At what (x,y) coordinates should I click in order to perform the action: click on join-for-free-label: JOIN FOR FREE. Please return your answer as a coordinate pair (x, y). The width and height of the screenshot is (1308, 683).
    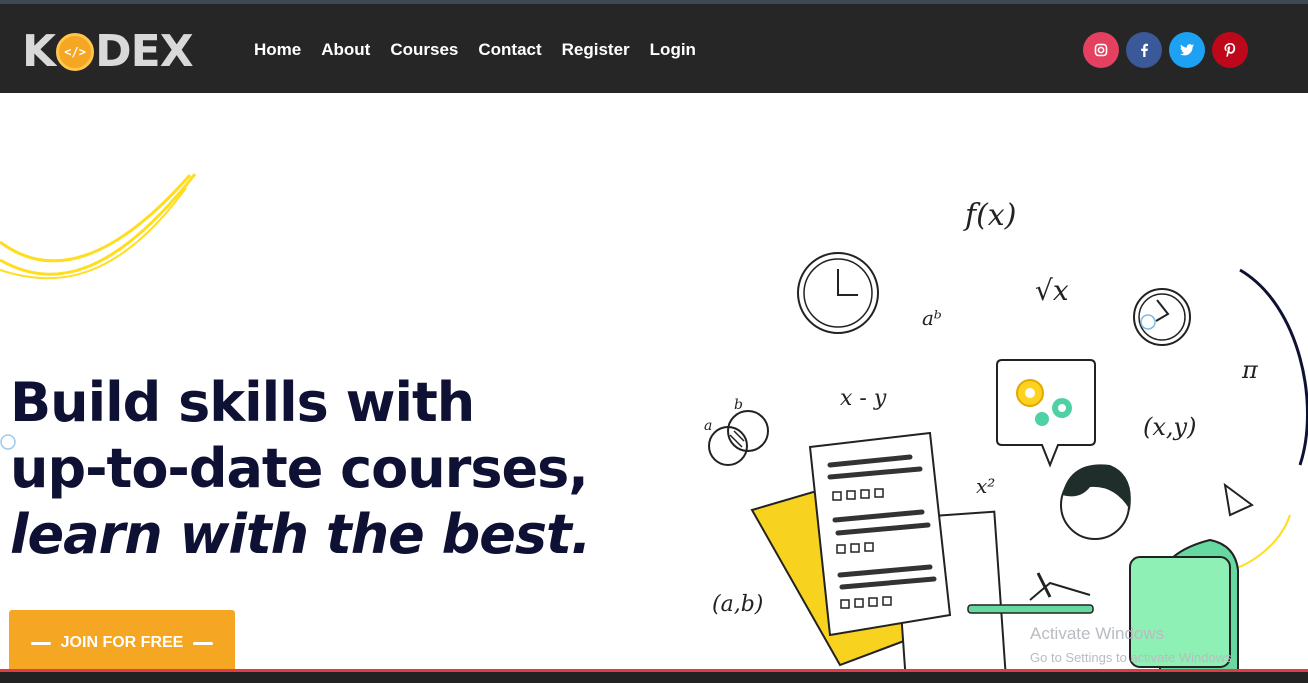
    Looking at the image, I should click on (122, 642).